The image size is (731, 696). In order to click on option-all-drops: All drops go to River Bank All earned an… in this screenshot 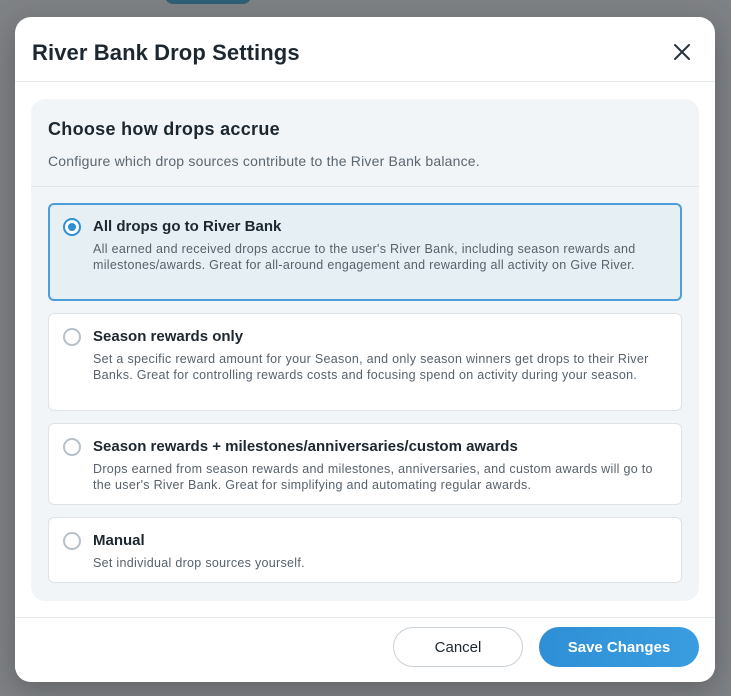, I will do `click(365, 252)`.